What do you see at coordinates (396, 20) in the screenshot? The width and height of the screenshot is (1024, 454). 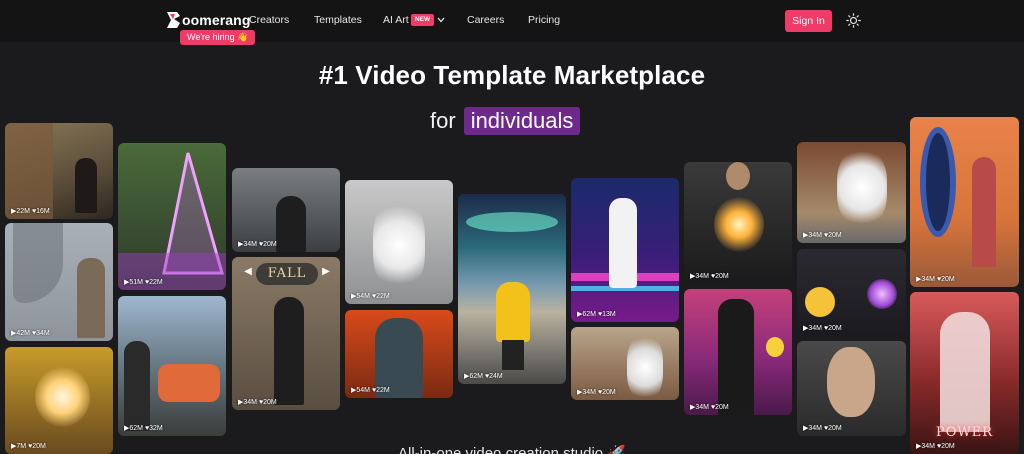 I see `nav-link-ai-art: AI Art` at bounding box center [396, 20].